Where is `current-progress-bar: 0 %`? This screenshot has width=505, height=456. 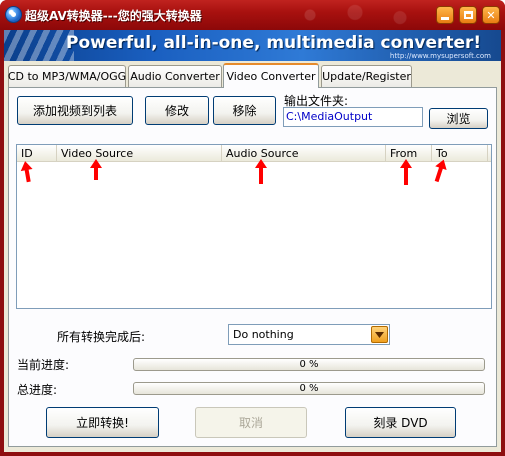 current-progress-bar: 0 % is located at coordinates (309, 364).